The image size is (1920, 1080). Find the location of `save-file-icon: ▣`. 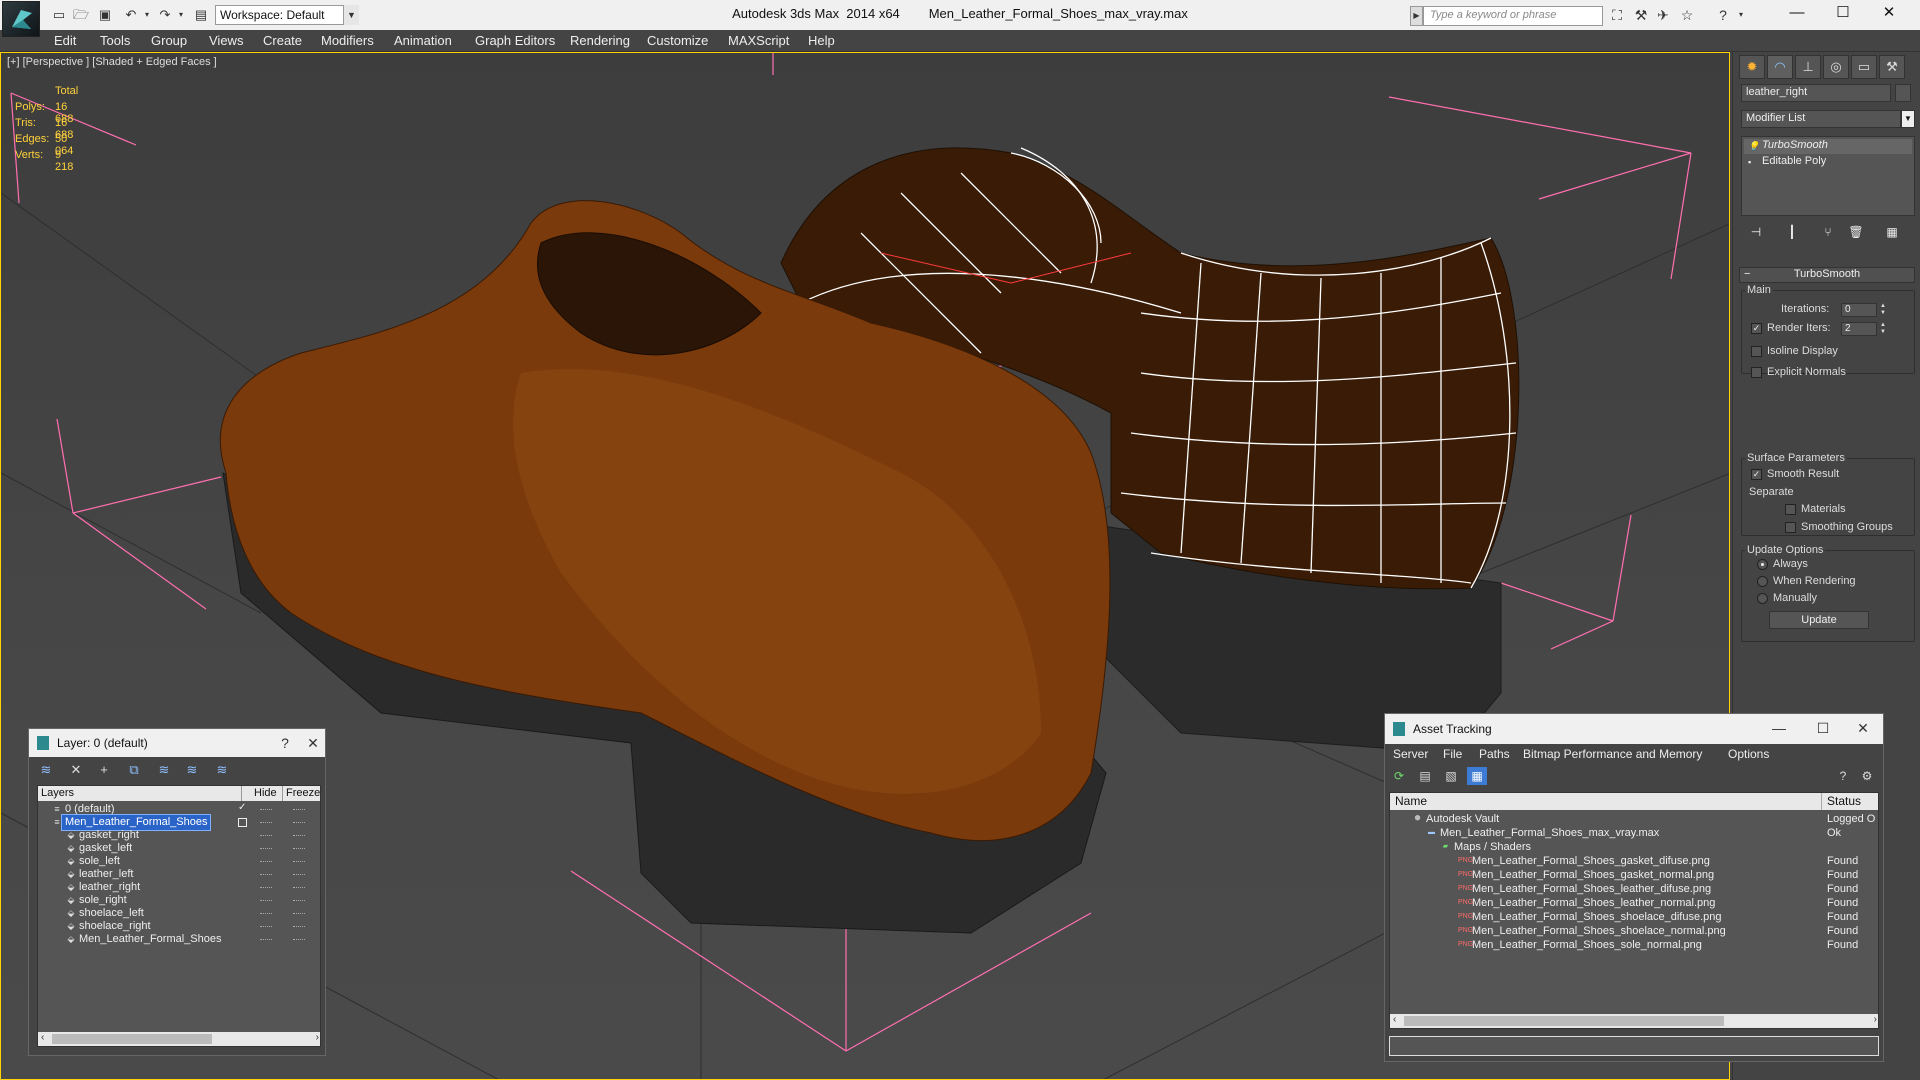

save-file-icon: ▣ is located at coordinates (105, 15).